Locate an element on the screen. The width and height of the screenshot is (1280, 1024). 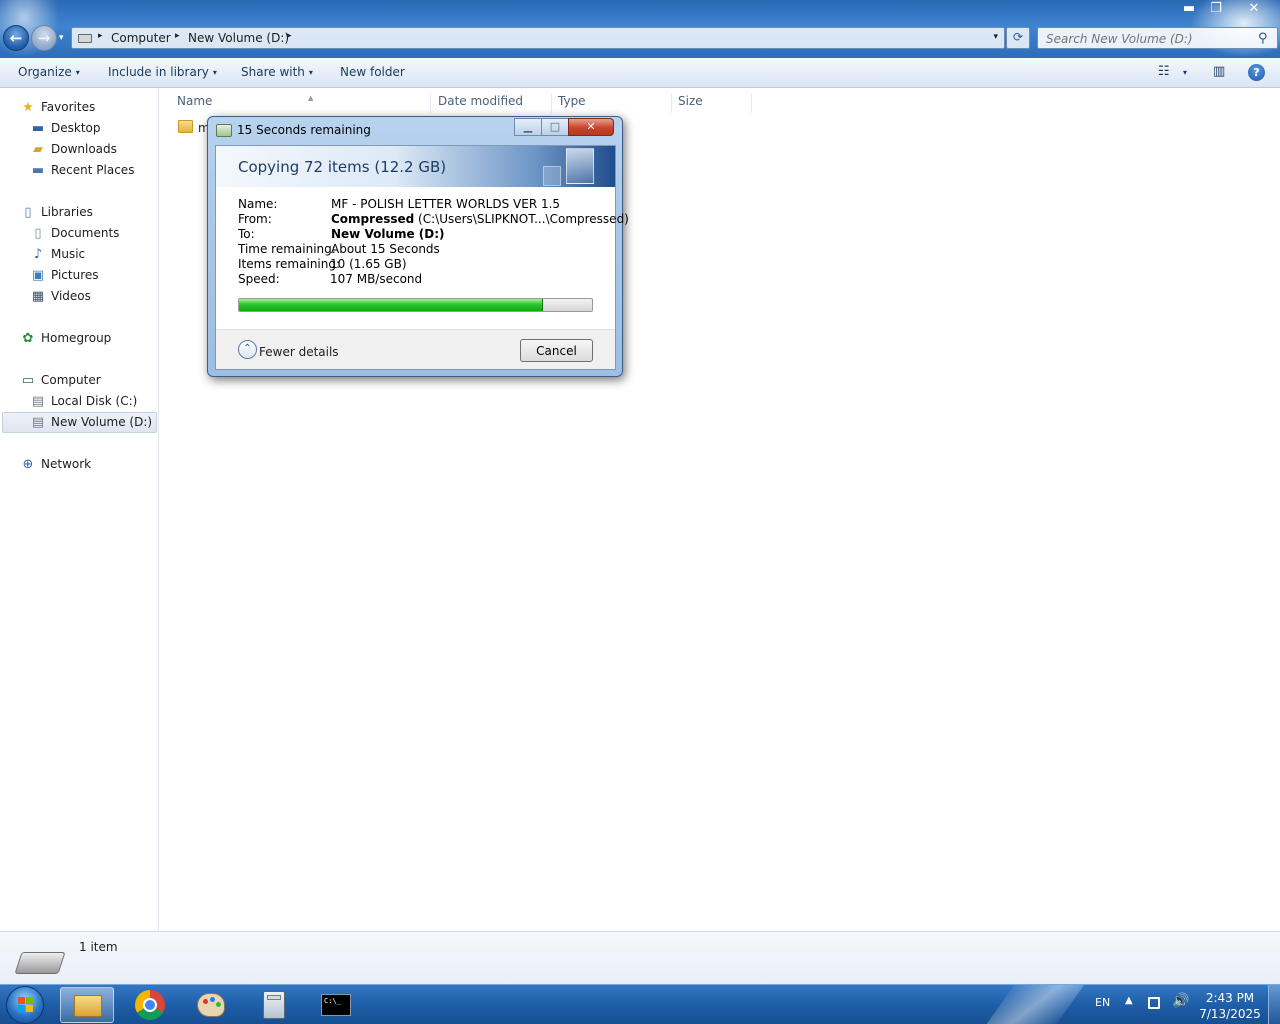
clock-date: 7/13/2025 is located at coordinates (1230, 1014).